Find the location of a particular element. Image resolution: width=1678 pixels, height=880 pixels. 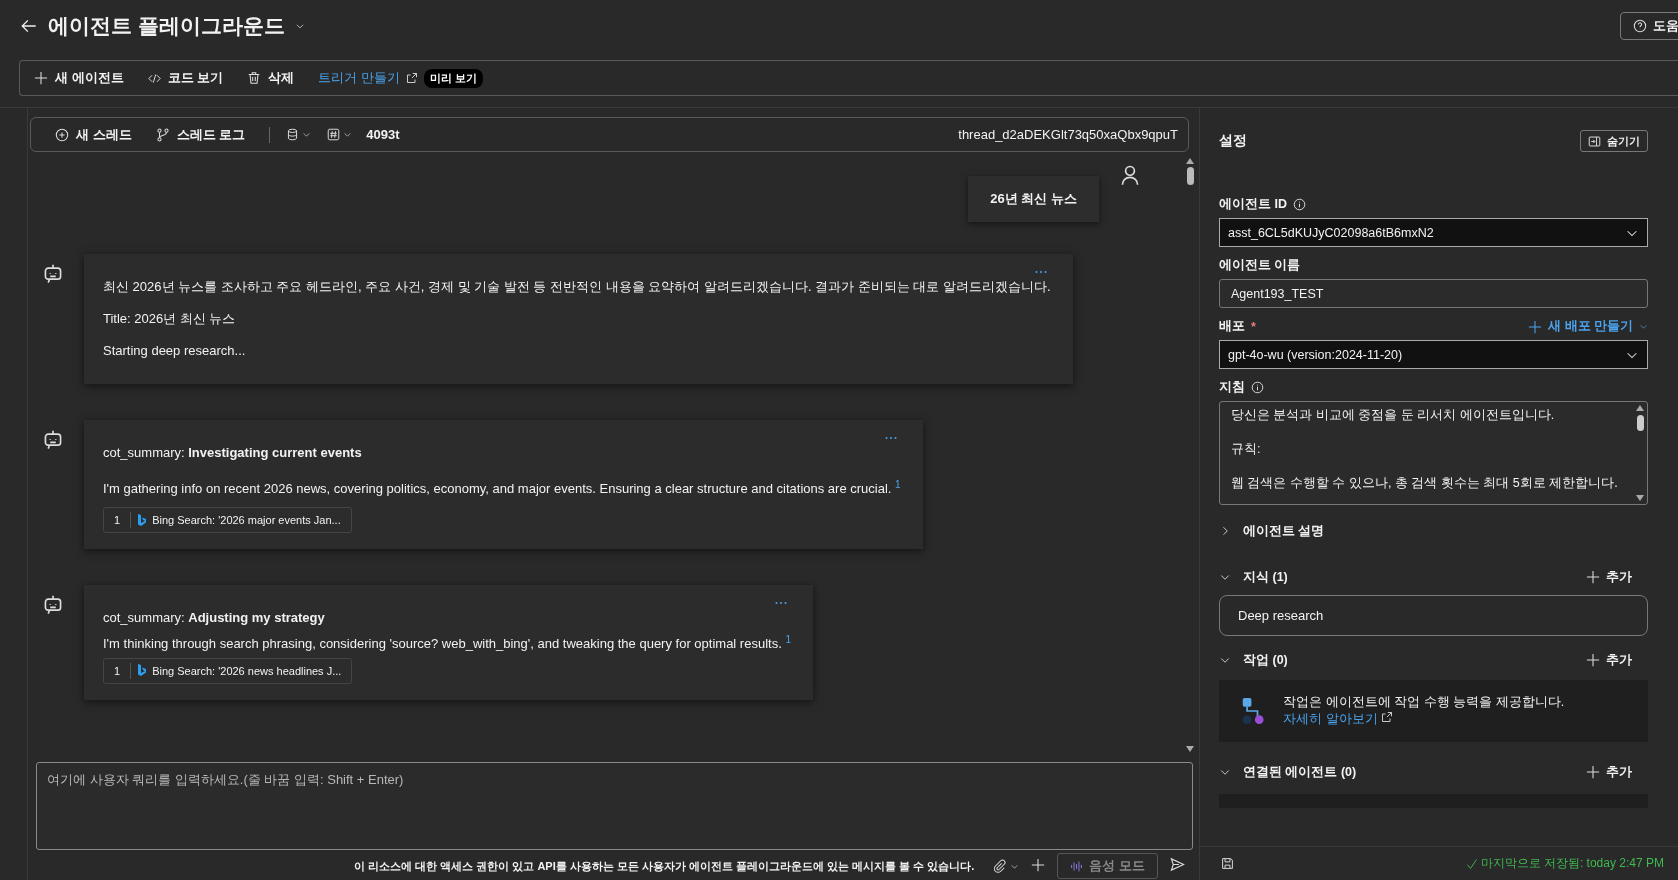

new-thread-button: 새 스레드 is located at coordinates (93, 134).